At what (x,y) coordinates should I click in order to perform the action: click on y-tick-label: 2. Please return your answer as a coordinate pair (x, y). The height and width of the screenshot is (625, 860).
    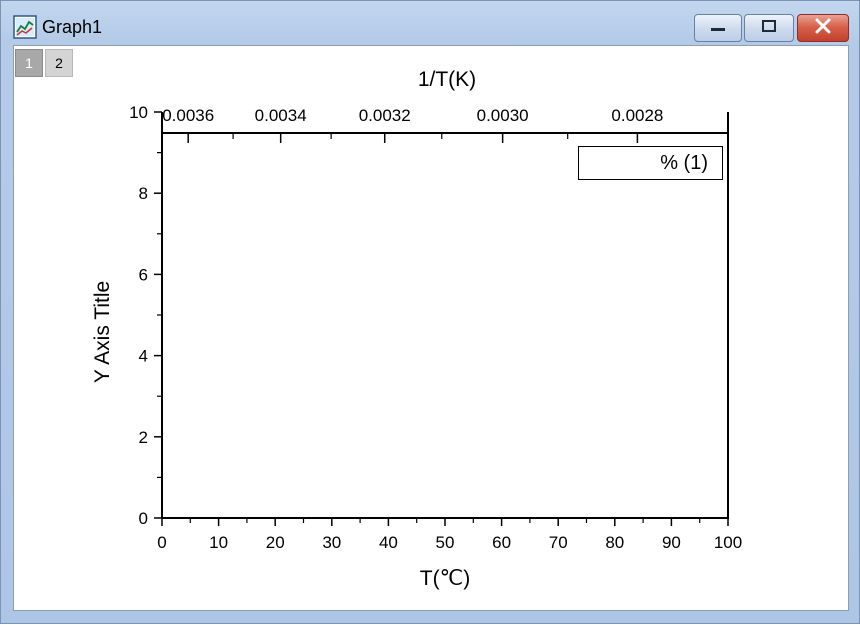
    Looking at the image, I should click on (143, 437).